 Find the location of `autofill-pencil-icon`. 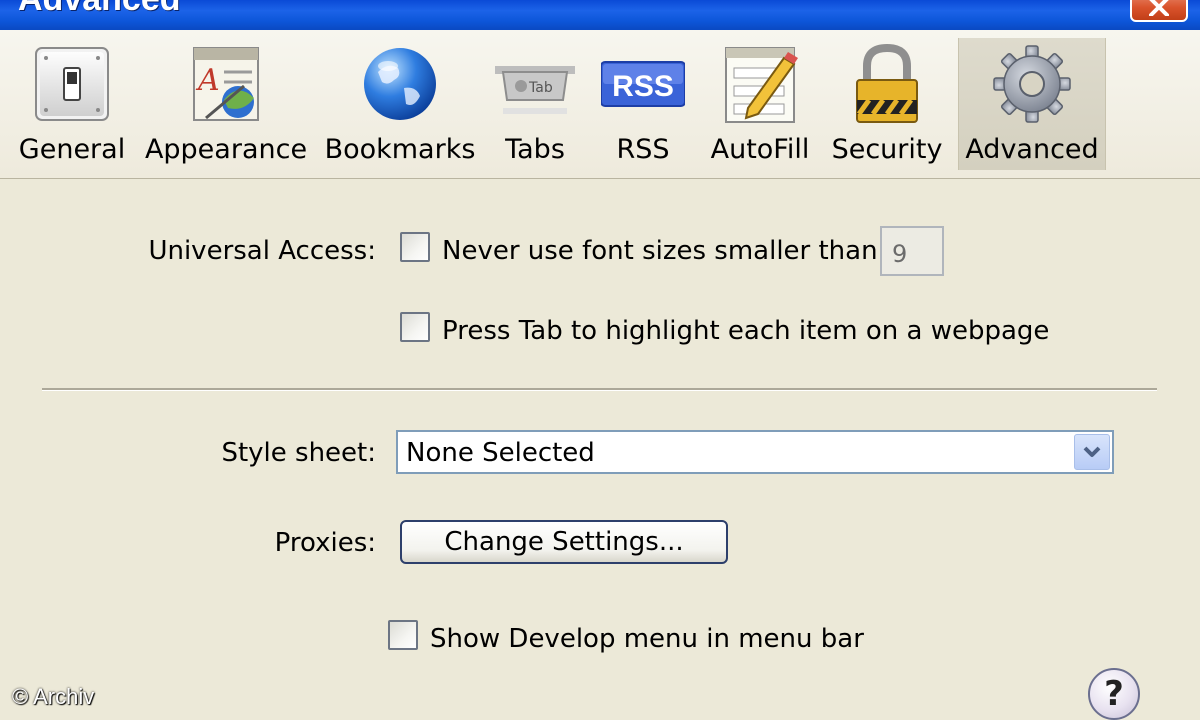

autofill-pencil-icon is located at coordinates (761, 85).